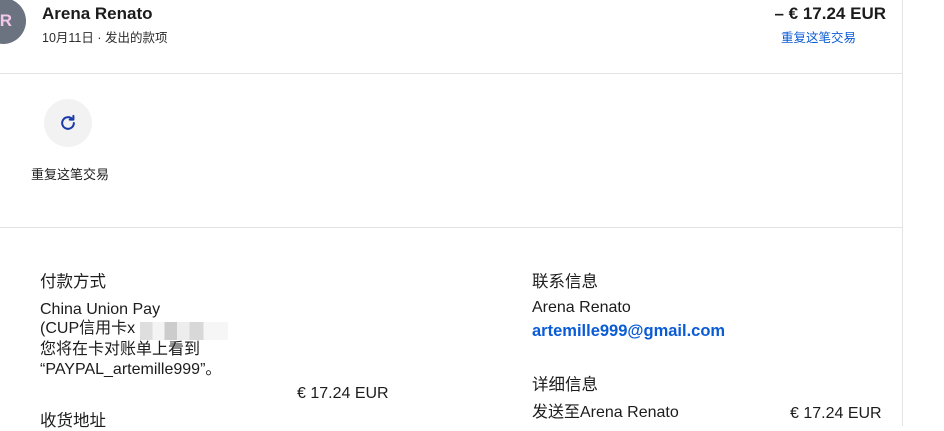  I want to click on statement-descriptor: “PAYPAL_artemille999”。, so click(131, 369).